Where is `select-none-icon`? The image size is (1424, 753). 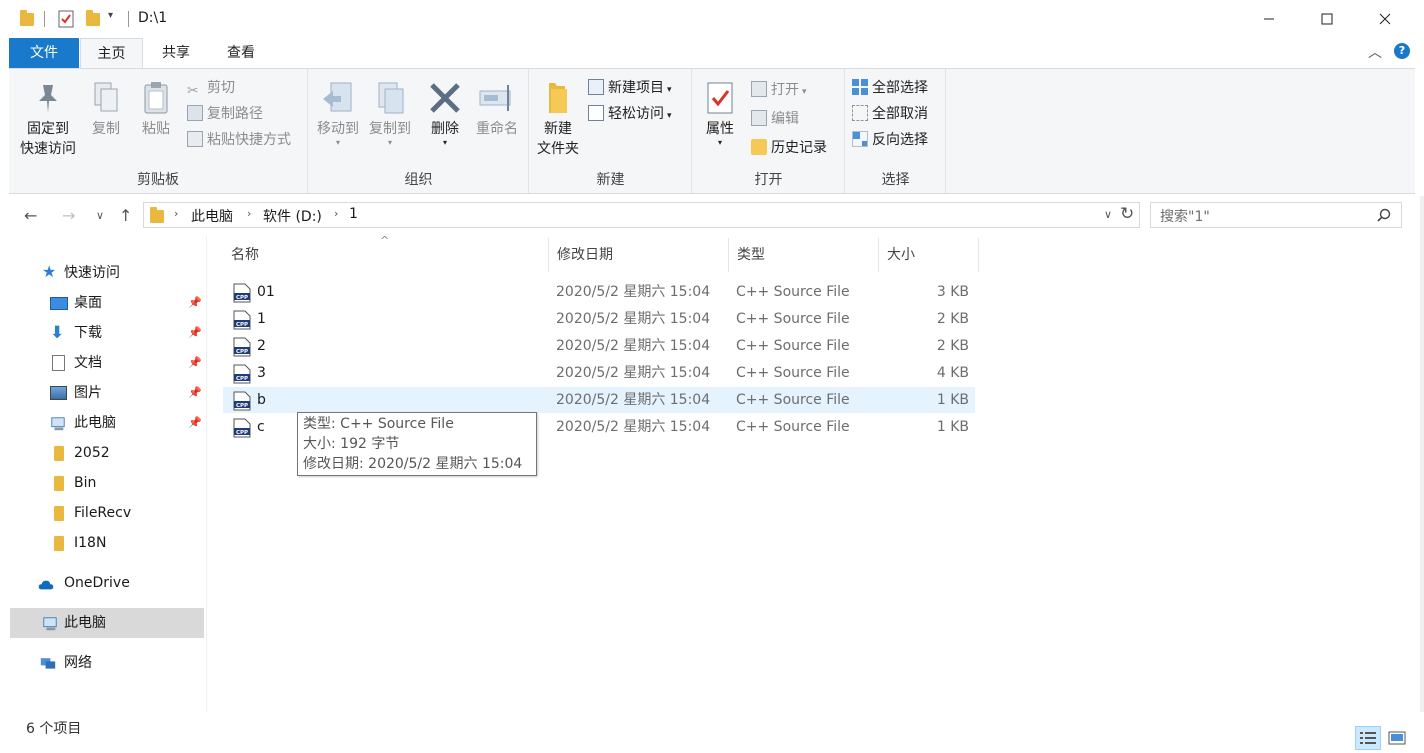 select-none-icon is located at coordinates (860, 113).